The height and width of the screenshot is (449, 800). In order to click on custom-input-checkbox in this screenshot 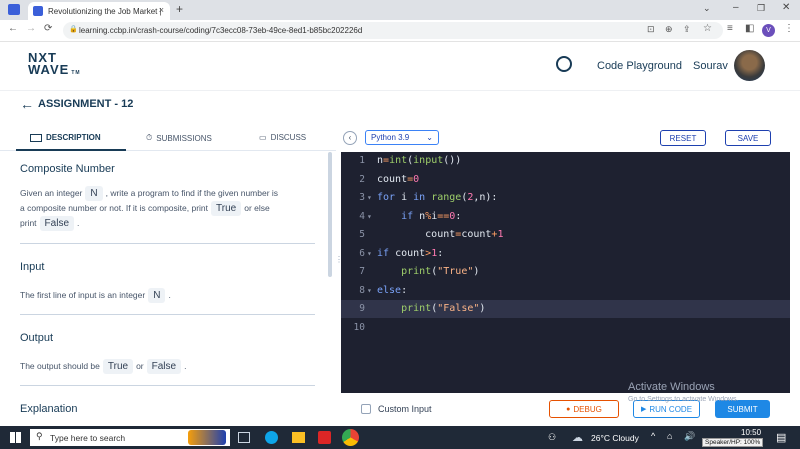, I will do `click(366, 409)`.